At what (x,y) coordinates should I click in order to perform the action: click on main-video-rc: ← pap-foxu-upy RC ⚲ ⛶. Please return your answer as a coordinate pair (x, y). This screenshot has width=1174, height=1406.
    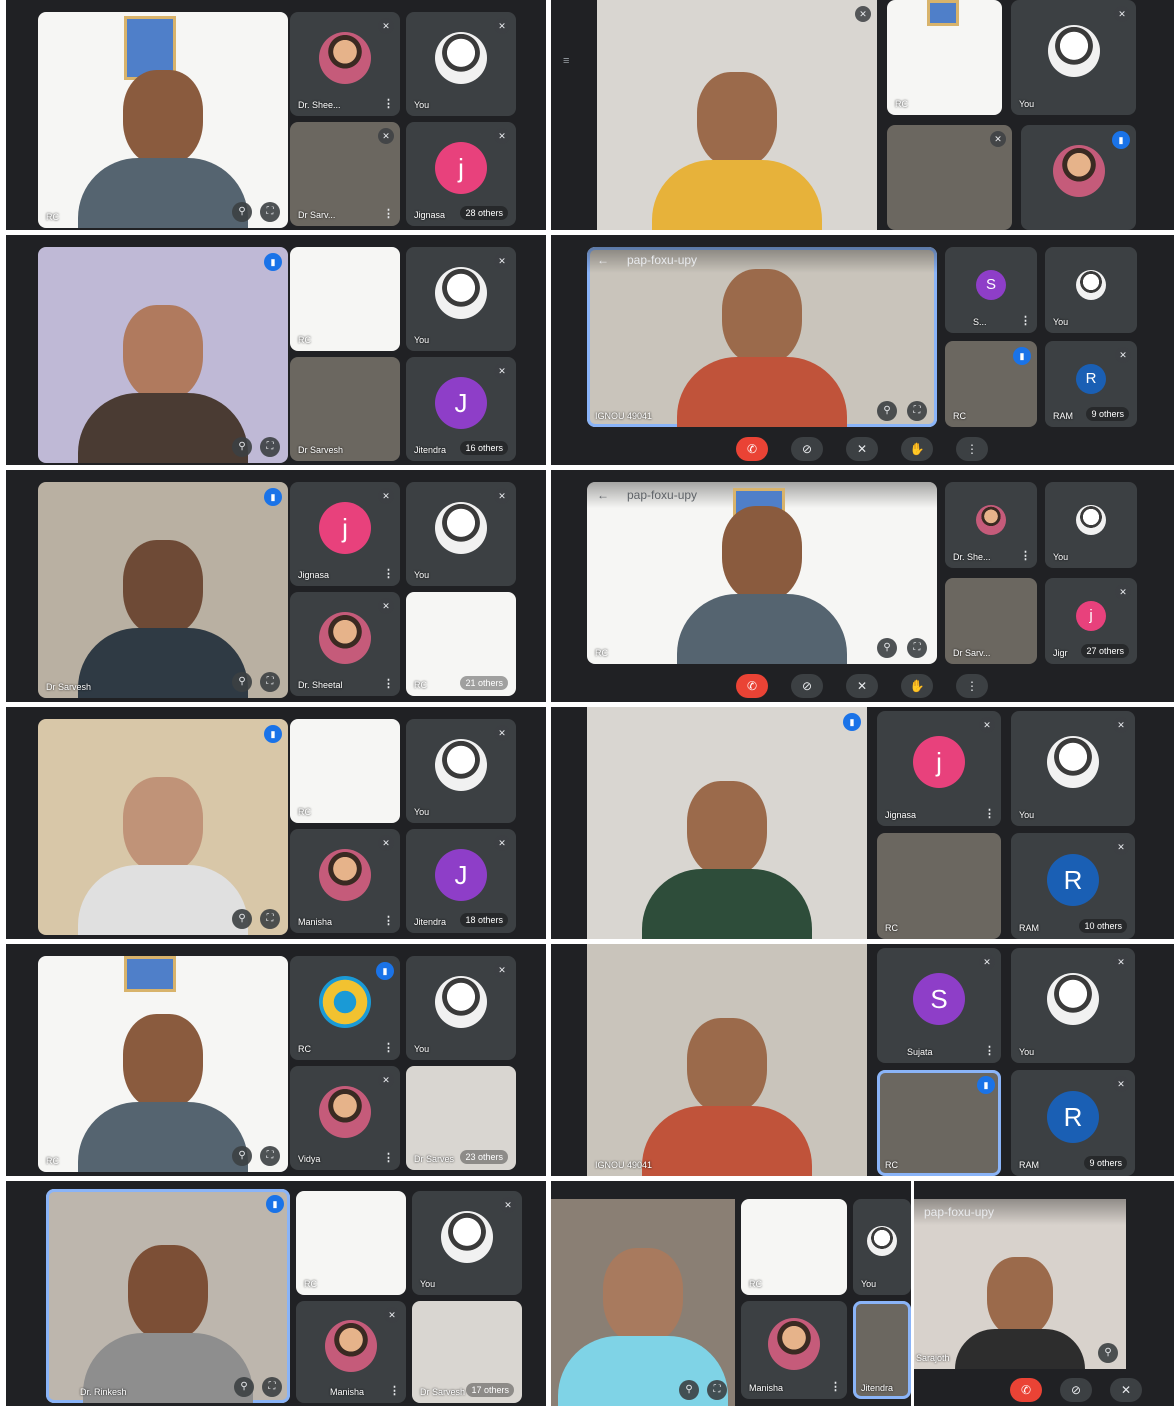
    Looking at the image, I should click on (762, 573).